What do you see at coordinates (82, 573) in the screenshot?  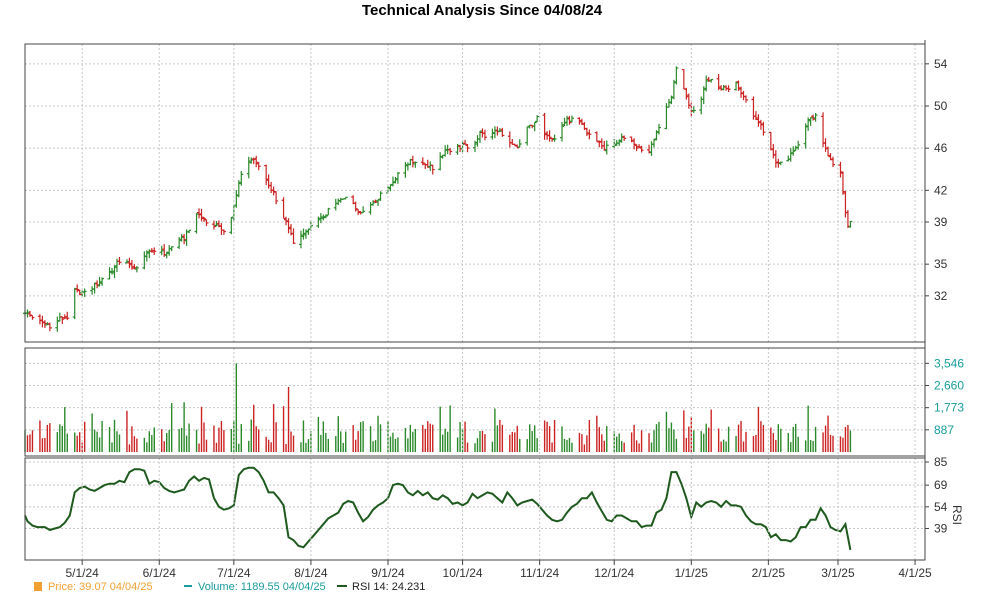 I see `x-tick-label: 5/1/24` at bounding box center [82, 573].